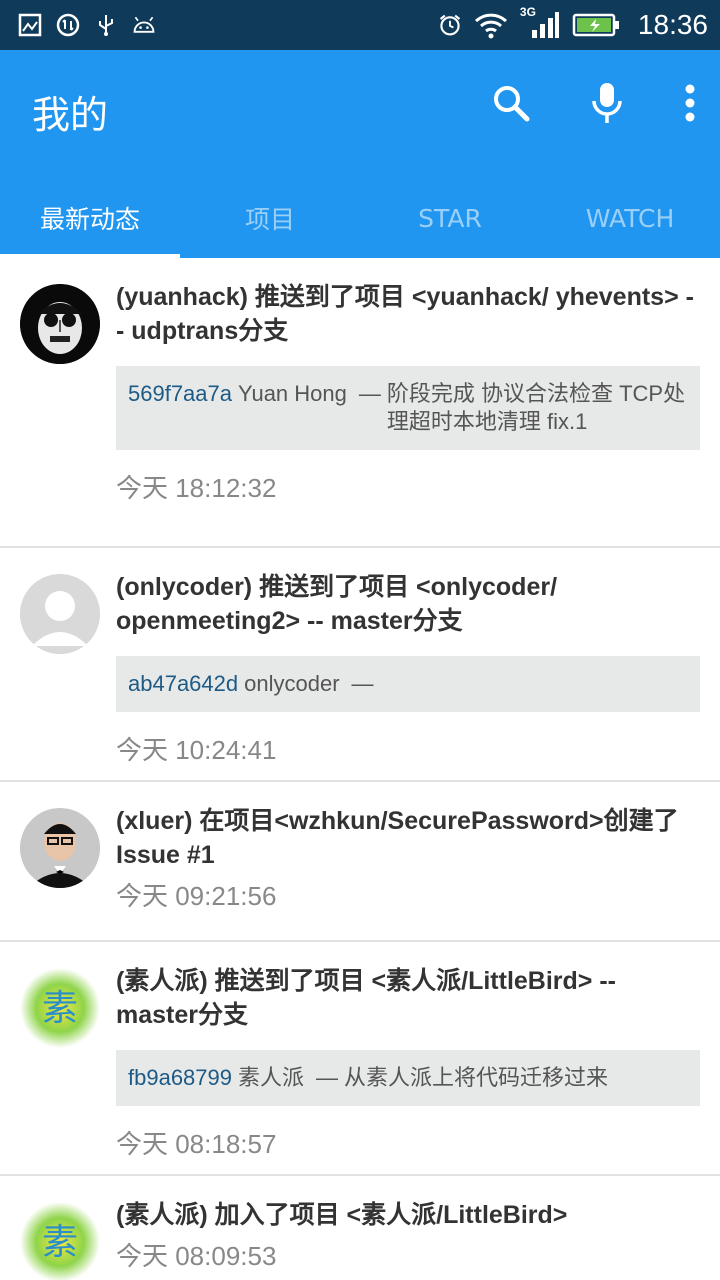 This screenshot has height=1280, width=720. Describe the element at coordinates (360, 25) in the screenshot. I see `status-bar: 3G 18:36` at that location.